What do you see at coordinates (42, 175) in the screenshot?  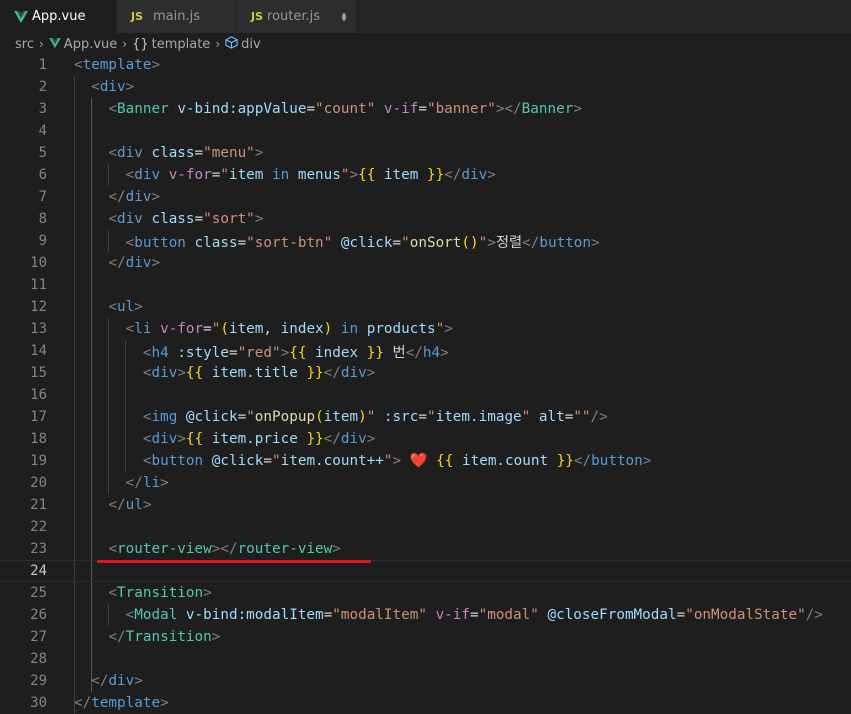 I see `line-number: 6` at bounding box center [42, 175].